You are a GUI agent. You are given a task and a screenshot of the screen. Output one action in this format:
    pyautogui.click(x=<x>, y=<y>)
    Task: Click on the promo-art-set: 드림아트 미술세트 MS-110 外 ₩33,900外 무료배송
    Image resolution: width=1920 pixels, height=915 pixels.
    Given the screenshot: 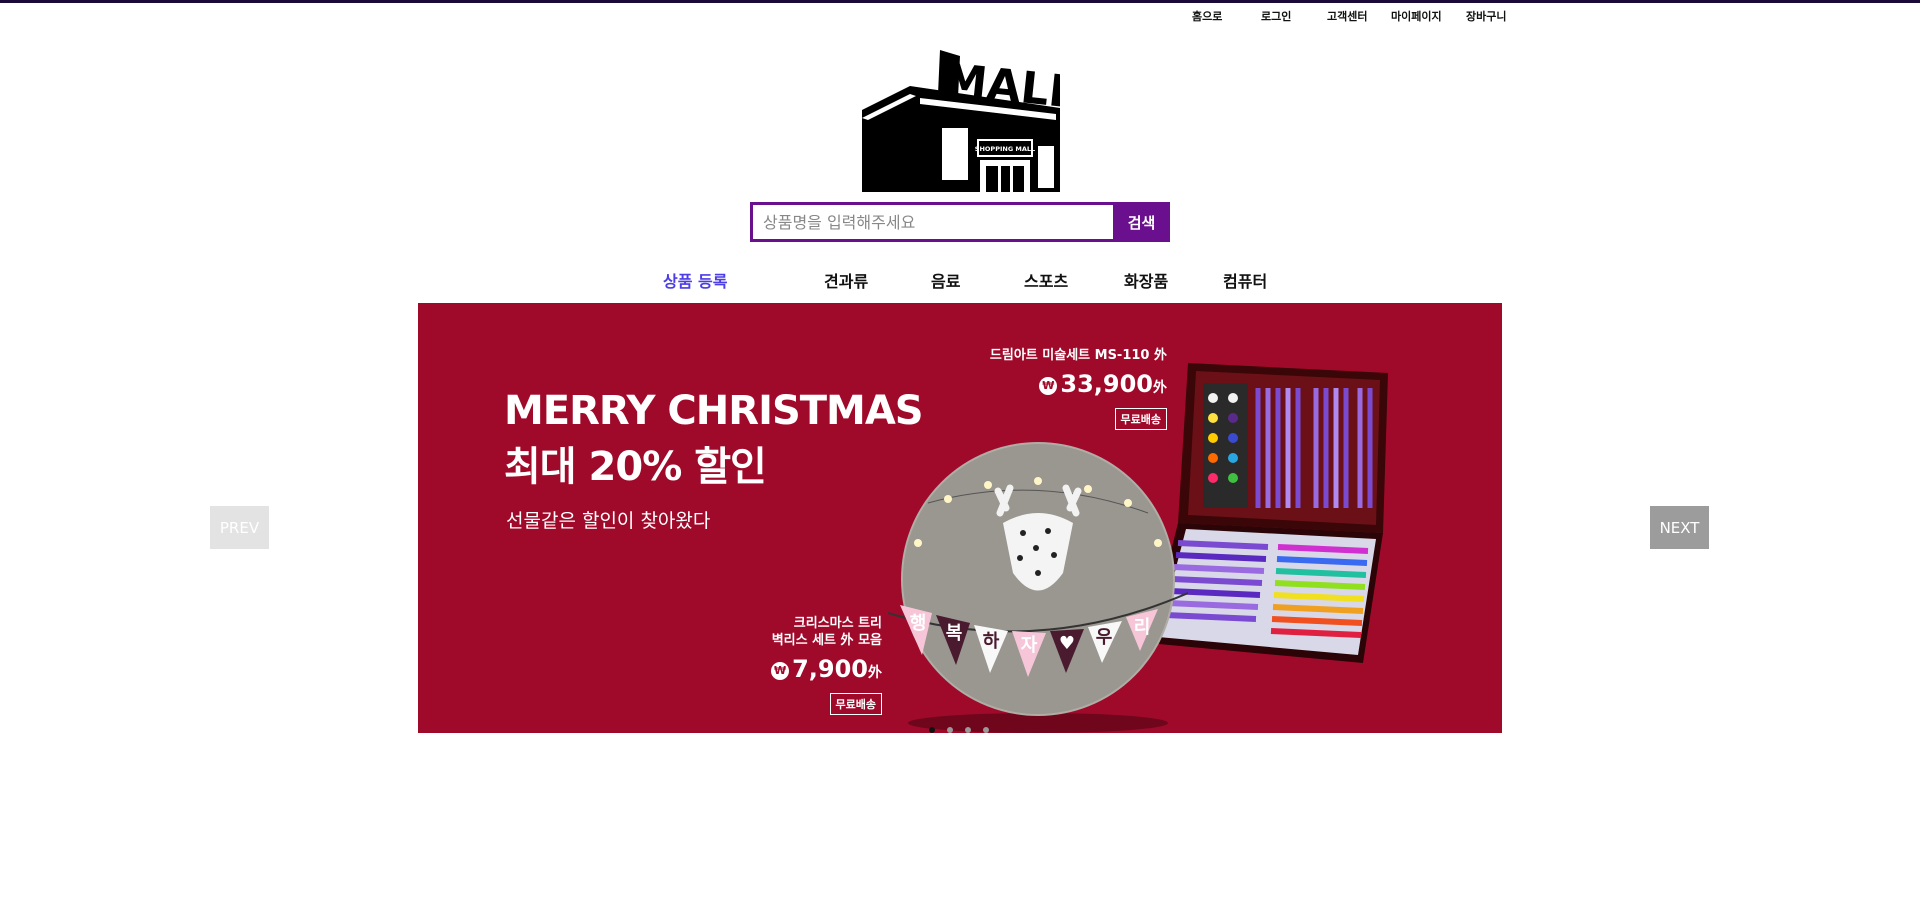 What is the action you would take?
    pyautogui.click(x=1078, y=388)
    